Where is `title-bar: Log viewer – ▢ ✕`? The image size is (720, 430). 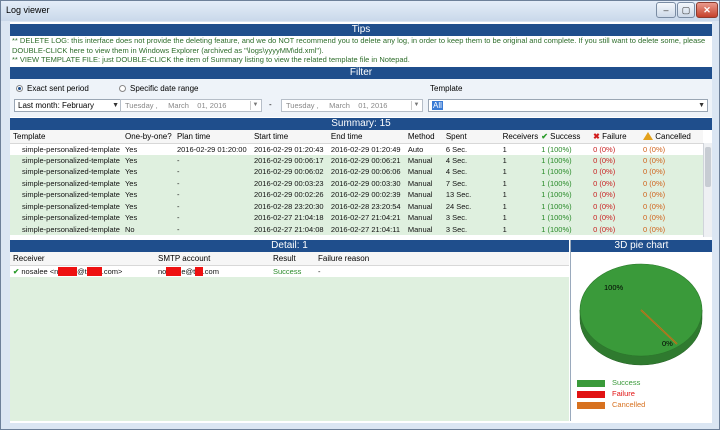
title-bar: Log viewer – ▢ ✕ is located at coordinates (360, 11).